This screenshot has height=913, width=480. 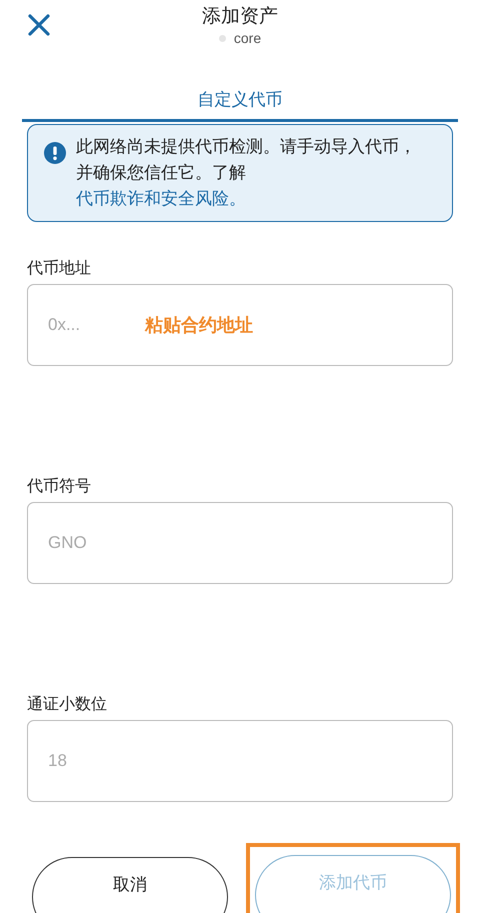 What do you see at coordinates (67, 704) in the screenshot?
I see `field-label: 通证小数位` at bounding box center [67, 704].